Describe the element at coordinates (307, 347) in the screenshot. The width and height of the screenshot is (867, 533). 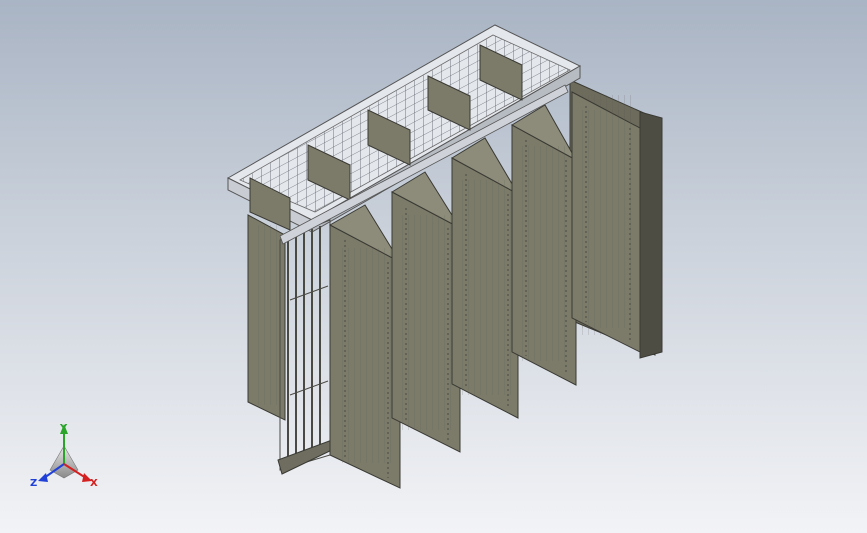
I see `bar-rack` at that location.